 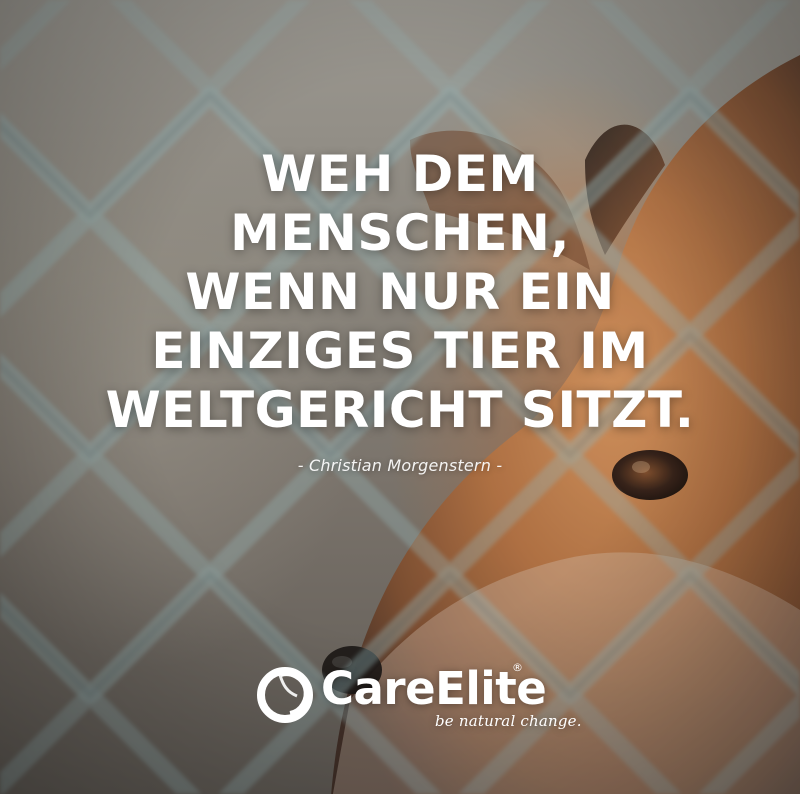 What do you see at coordinates (285, 695) in the screenshot?
I see `careelite-logo-icon` at bounding box center [285, 695].